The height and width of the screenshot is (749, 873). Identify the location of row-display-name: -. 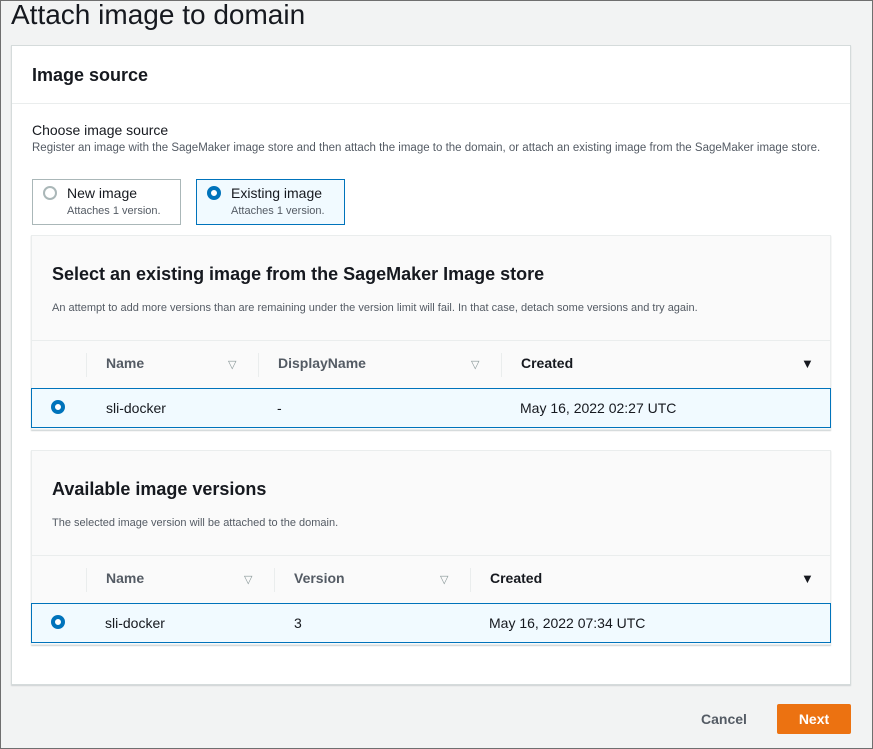
(279, 408).